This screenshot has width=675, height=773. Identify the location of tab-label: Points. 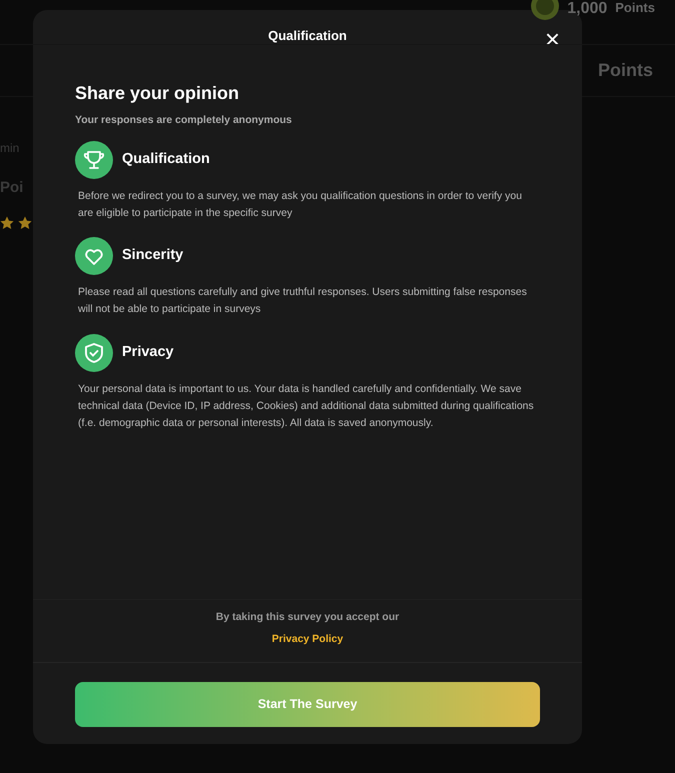
(625, 70).